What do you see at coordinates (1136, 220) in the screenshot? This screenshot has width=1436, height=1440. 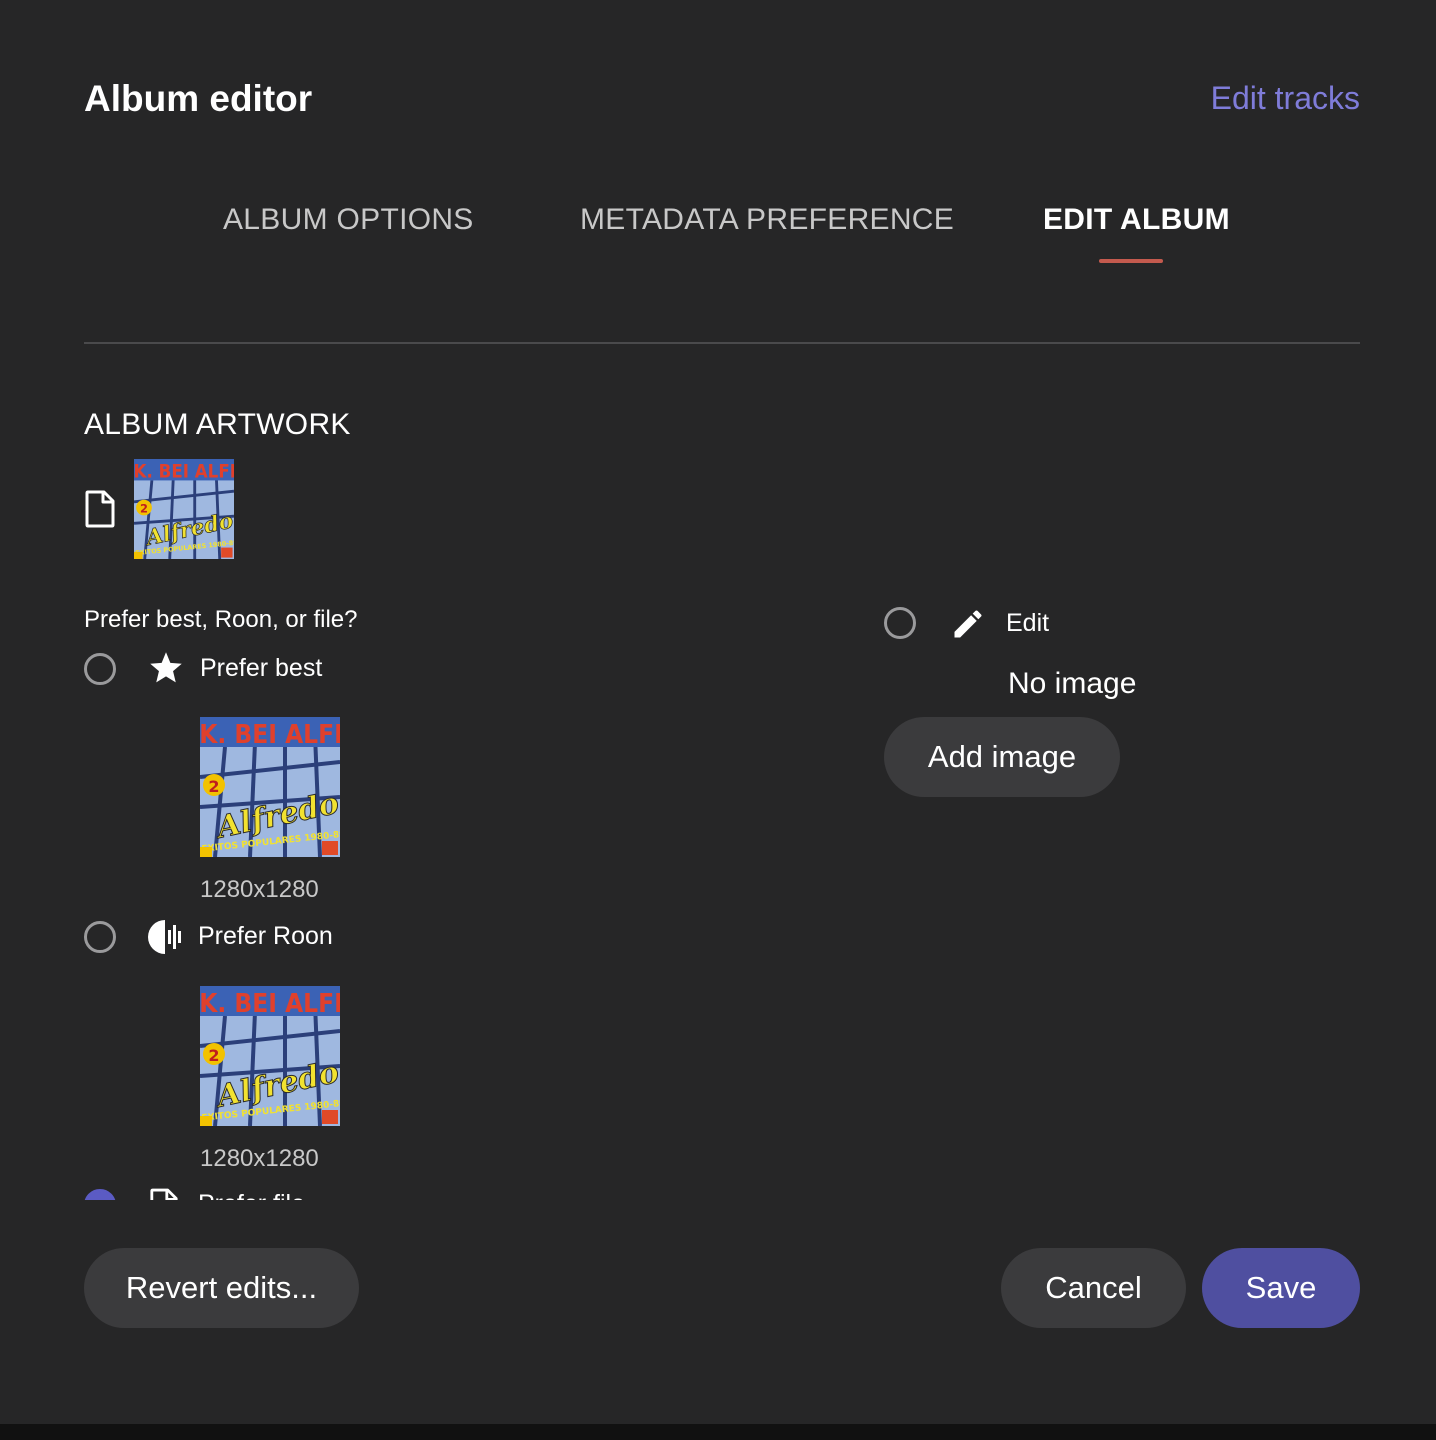 I see `tab-edit-album: EDIT ALBUM` at bounding box center [1136, 220].